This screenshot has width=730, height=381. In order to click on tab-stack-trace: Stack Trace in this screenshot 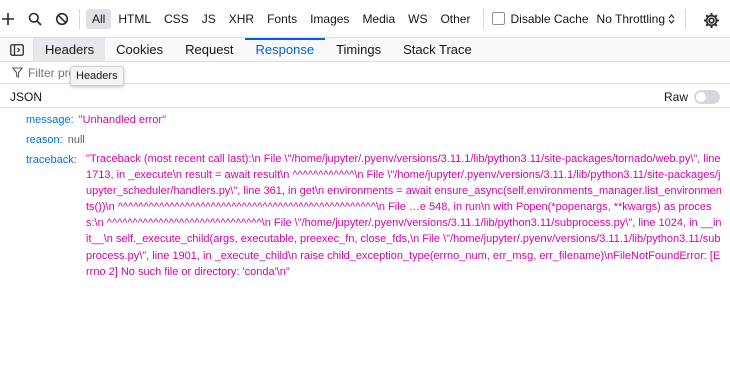, I will do `click(437, 49)`.